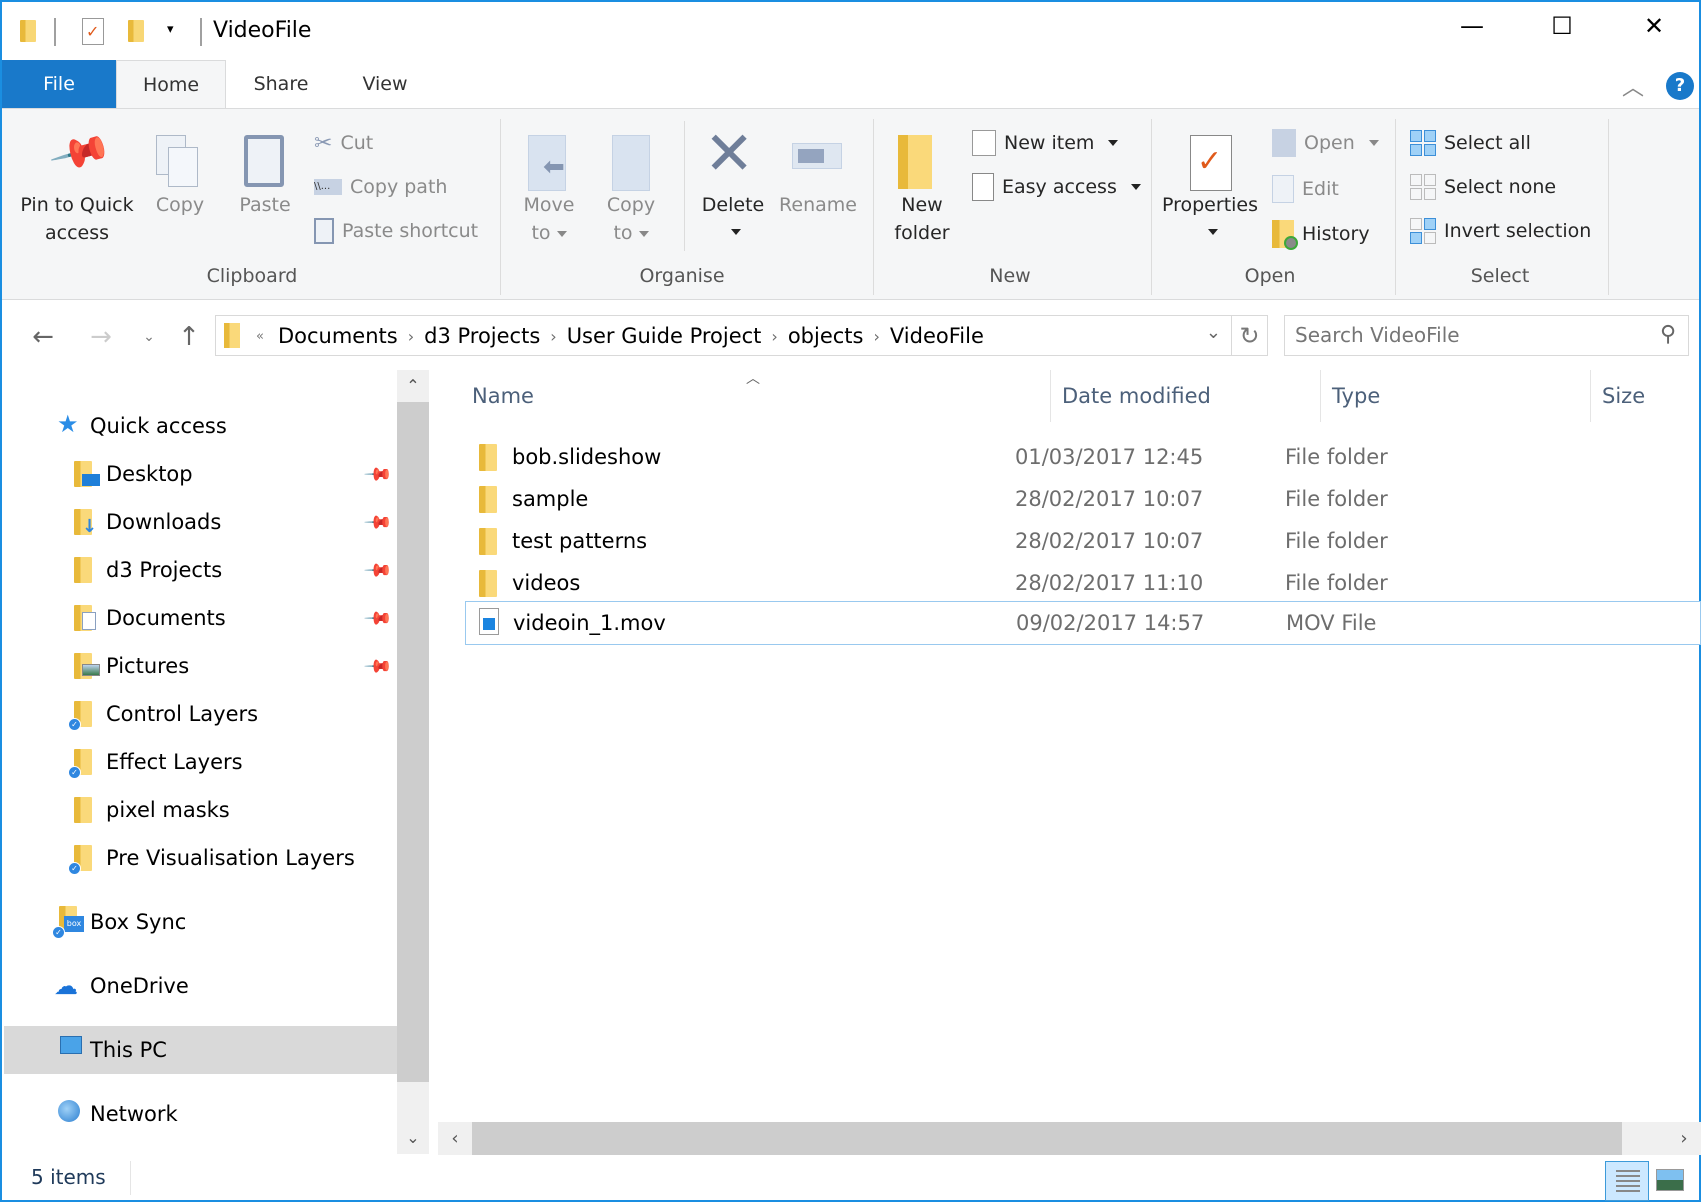 The width and height of the screenshot is (1701, 1202). Describe the element at coordinates (1455, 396) in the screenshot. I see `column-header-type: Type` at that location.